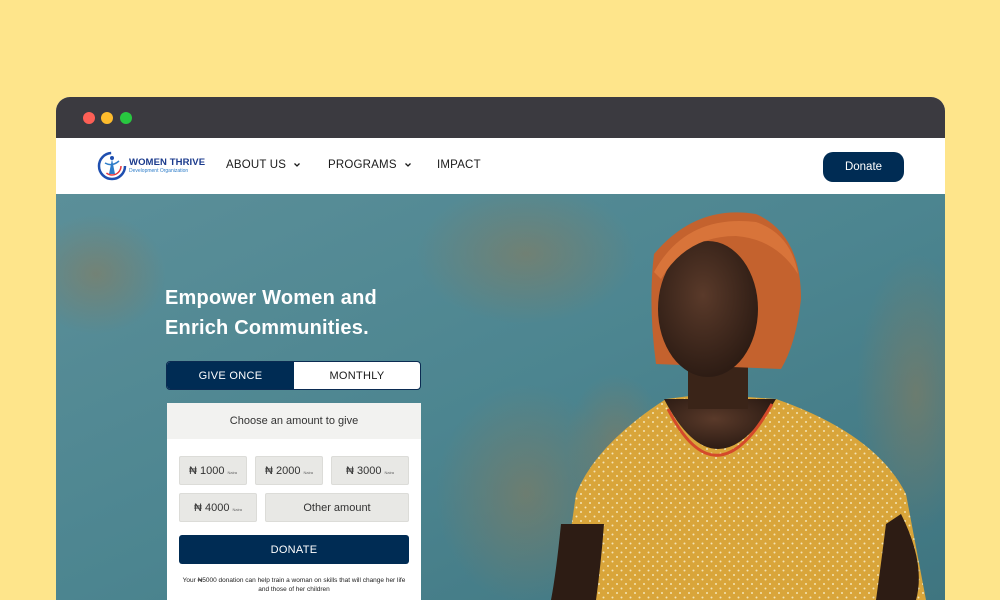 The width and height of the screenshot is (1000, 600). Describe the element at coordinates (863, 167) in the screenshot. I see `nav-donate-button: Donate` at that location.